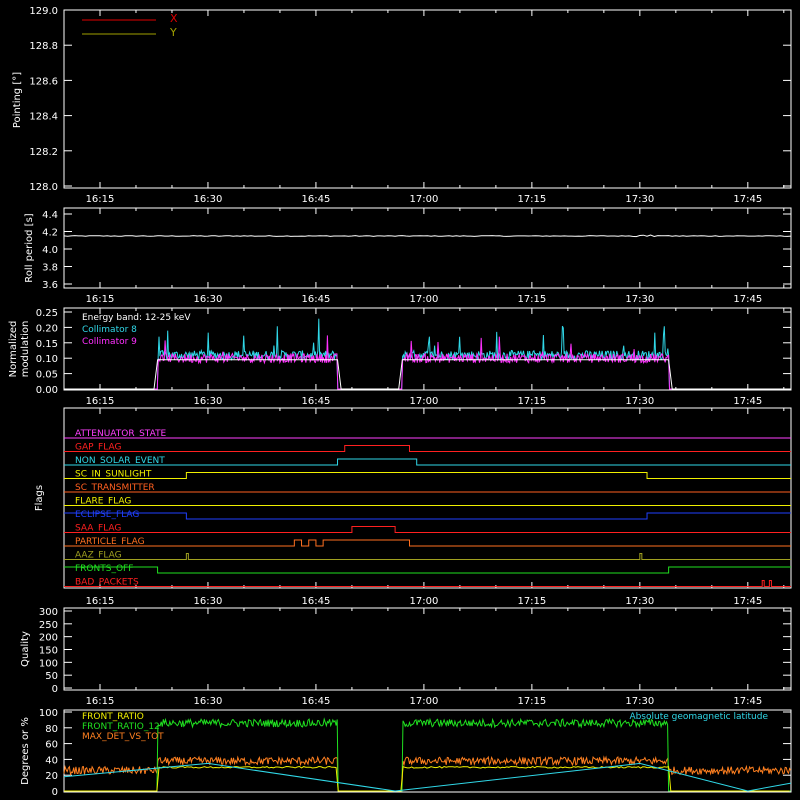 The height and width of the screenshot is (800, 800). I want to click on y-tick-label: 300, so click(48, 612).